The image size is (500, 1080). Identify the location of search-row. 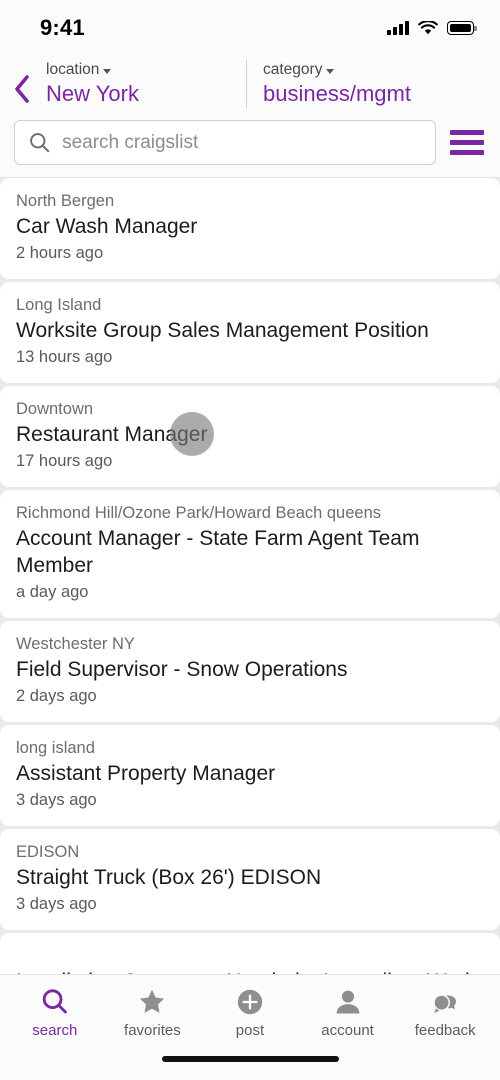
(250, 149).